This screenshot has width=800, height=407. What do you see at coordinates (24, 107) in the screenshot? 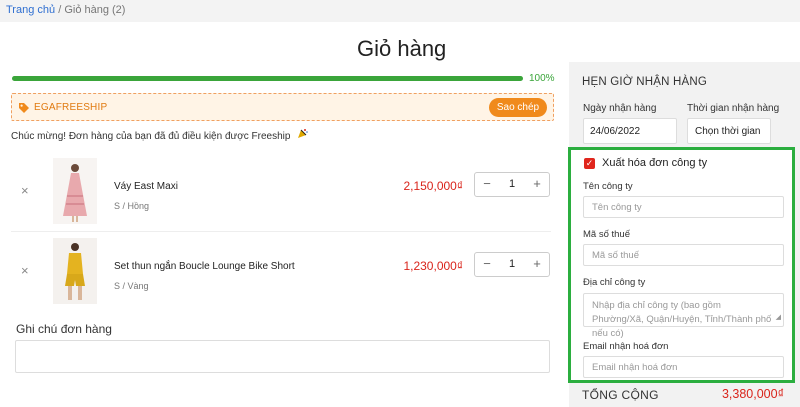
I see `tag-icon` at bounding box center [24, 107].